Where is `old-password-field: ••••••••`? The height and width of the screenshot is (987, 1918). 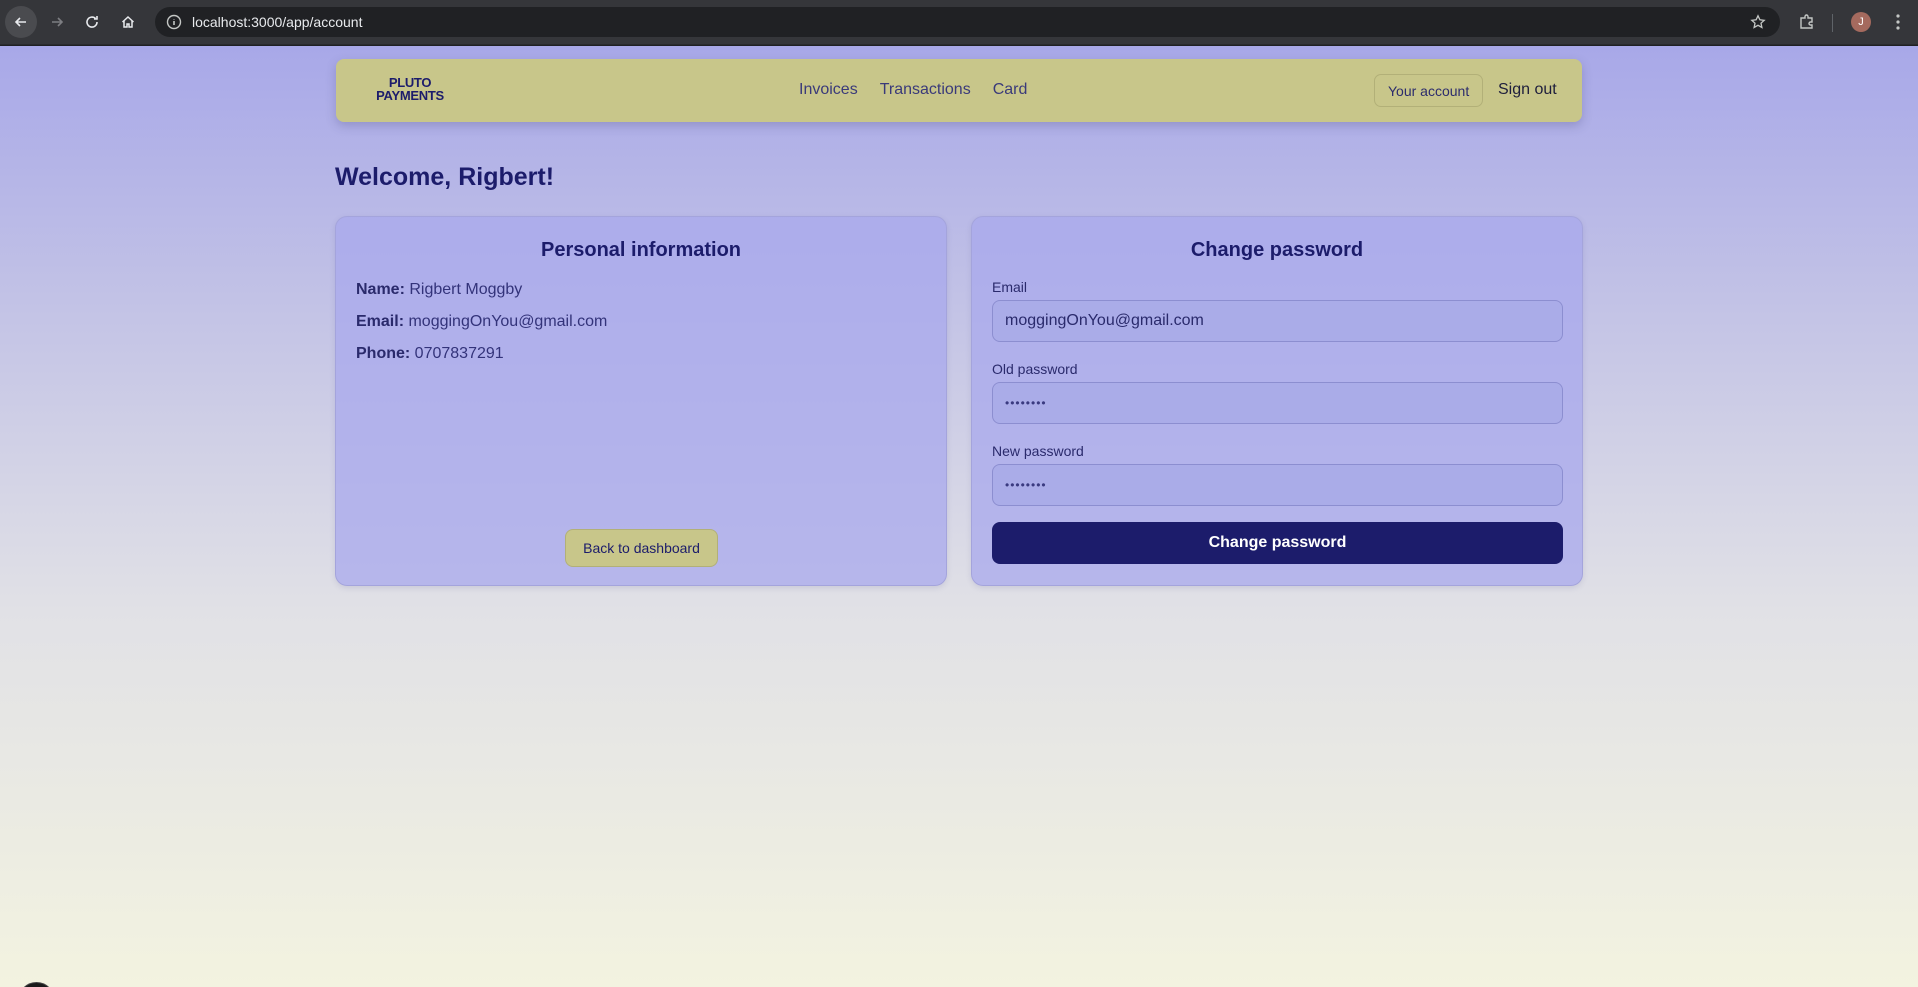
old-password-field: •••••••• is located at coordinates (1277, 403).